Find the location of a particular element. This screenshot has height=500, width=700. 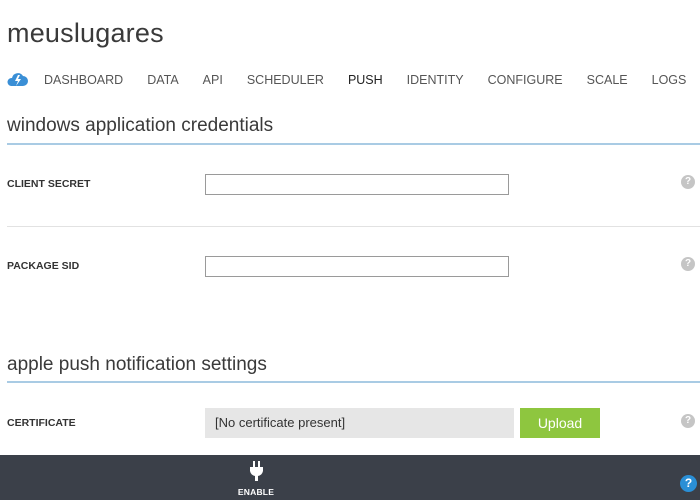

apple-push-heading: apple push notification settings is located at coordinates (137, 364).